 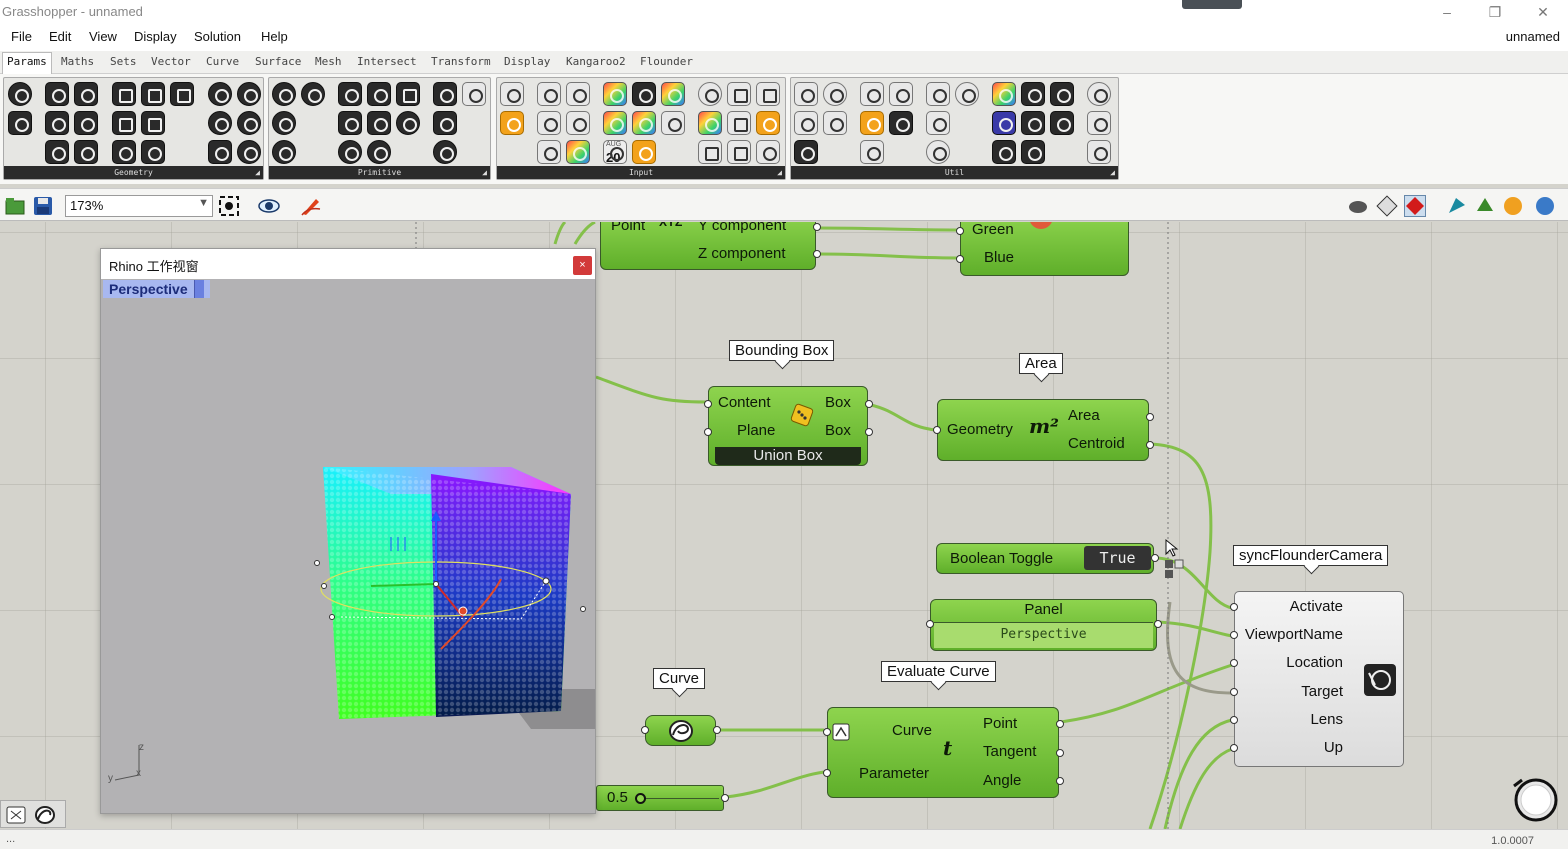 I want to click on fractal-icon, so click(x=710, y=94).